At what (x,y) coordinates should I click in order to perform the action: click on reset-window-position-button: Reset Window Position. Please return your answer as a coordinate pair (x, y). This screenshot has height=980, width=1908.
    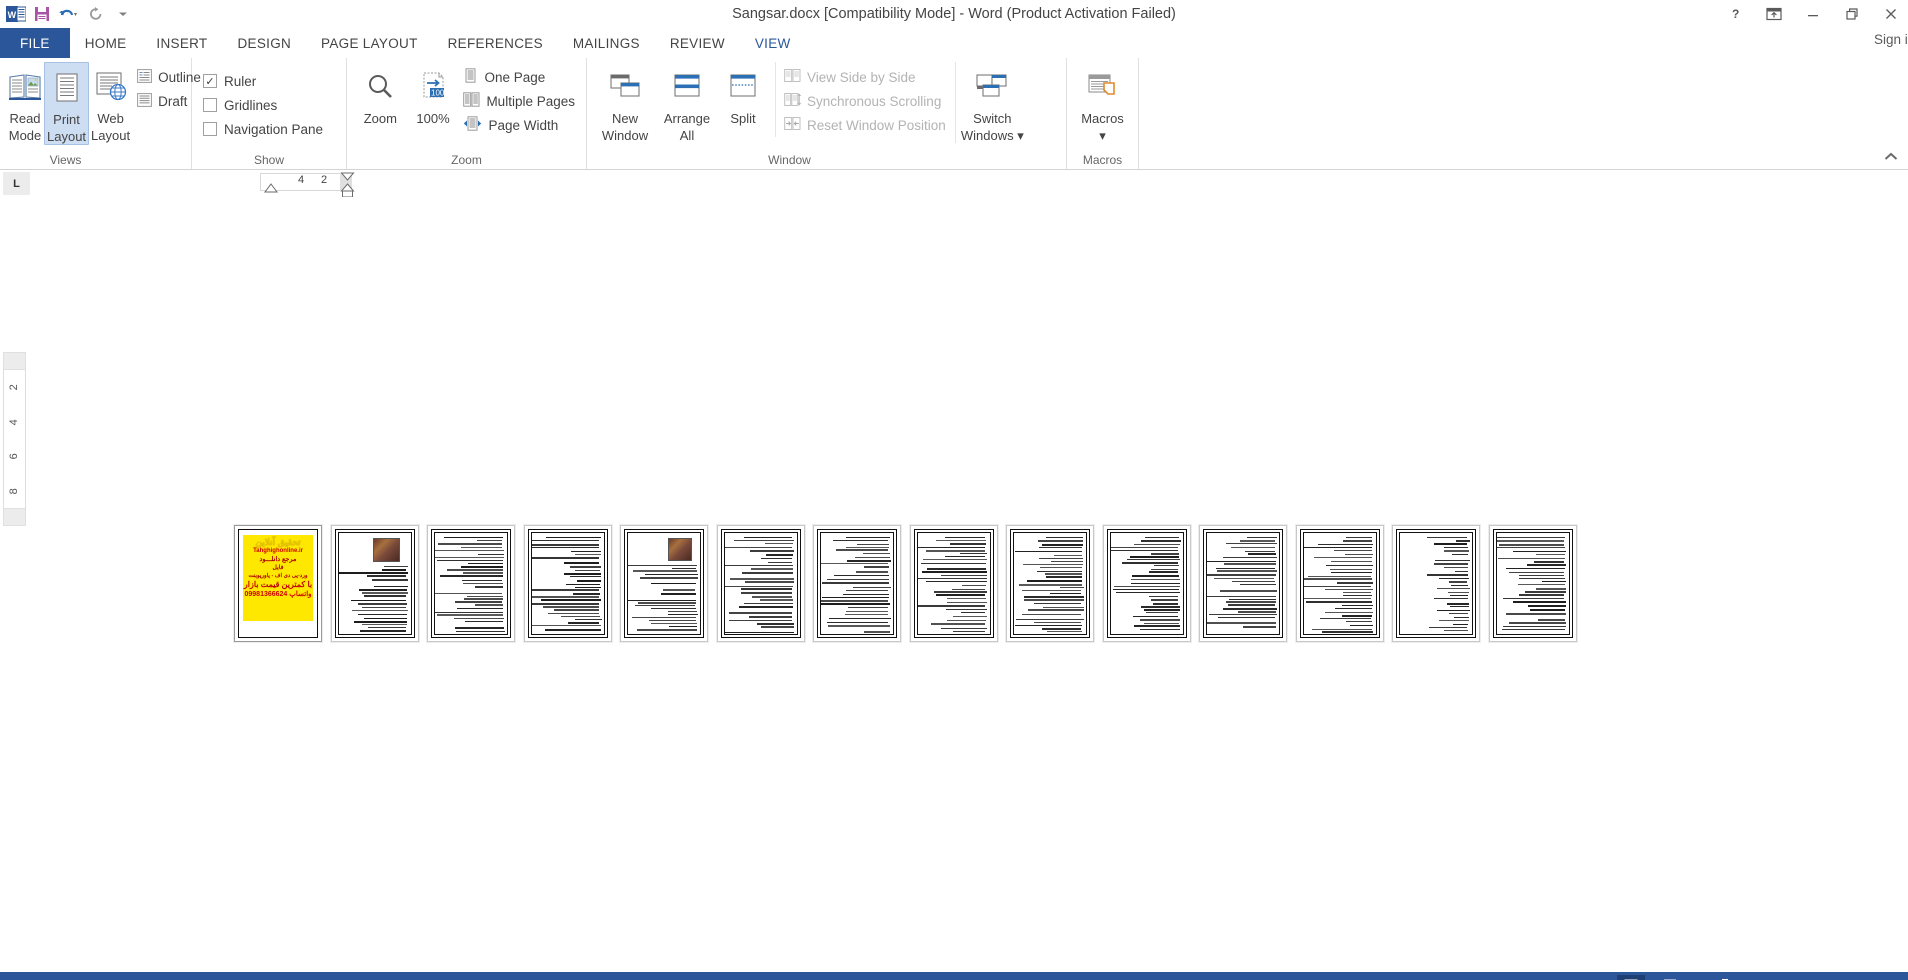
    Looking at the image, I should click on (865, 125).